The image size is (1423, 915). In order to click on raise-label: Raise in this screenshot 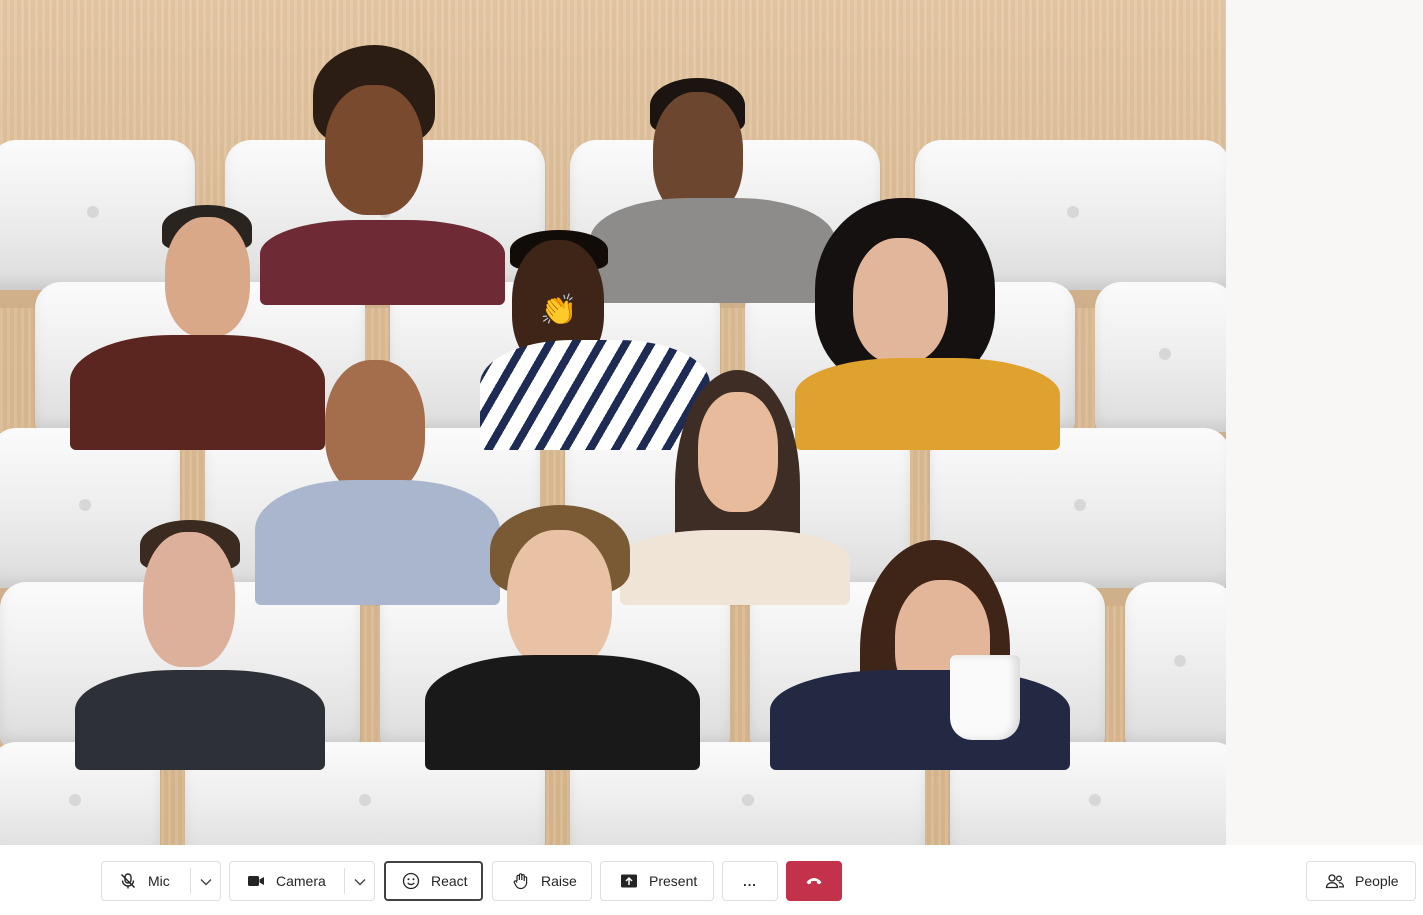, I will do `click(559, 881)`.